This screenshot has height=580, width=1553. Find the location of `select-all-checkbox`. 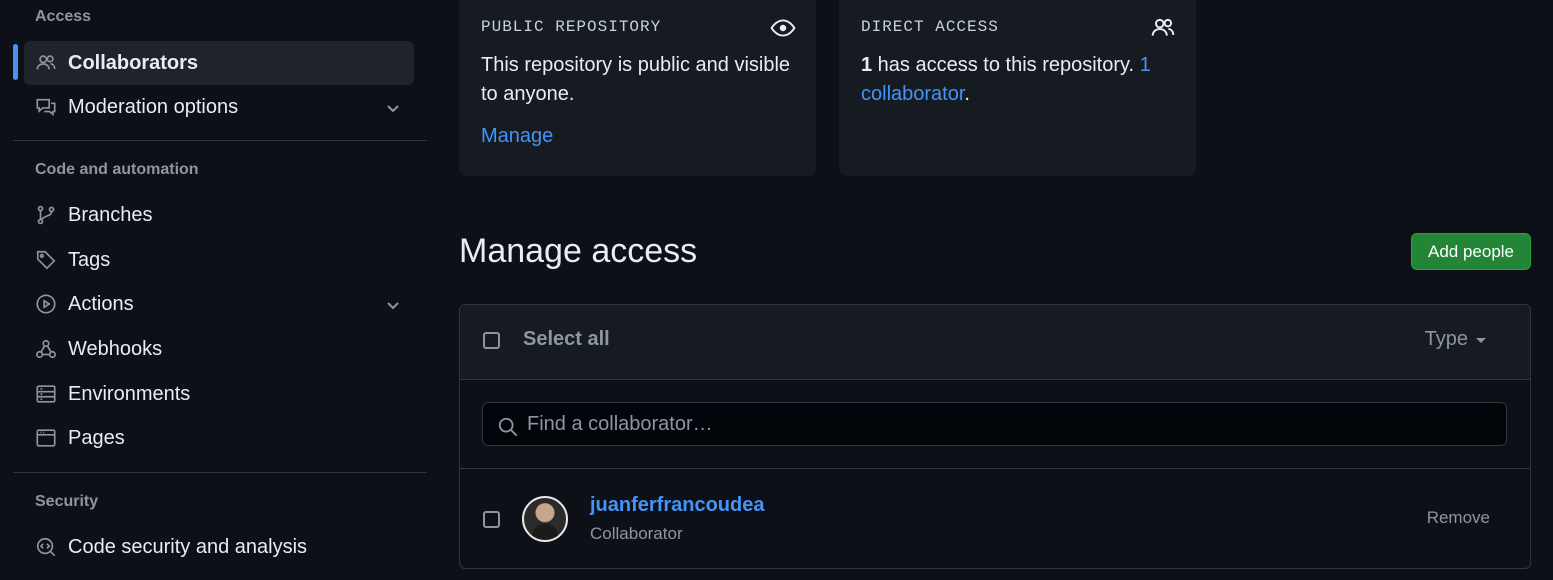

select-all-checkbox is located at coordinates (491, 340).